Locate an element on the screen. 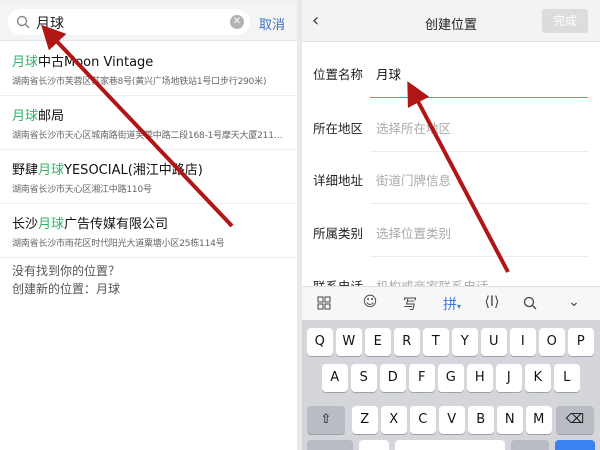 The height and width of the screenshot is (450, 600). name-input: 月球 is located at coordinates (388, 73).